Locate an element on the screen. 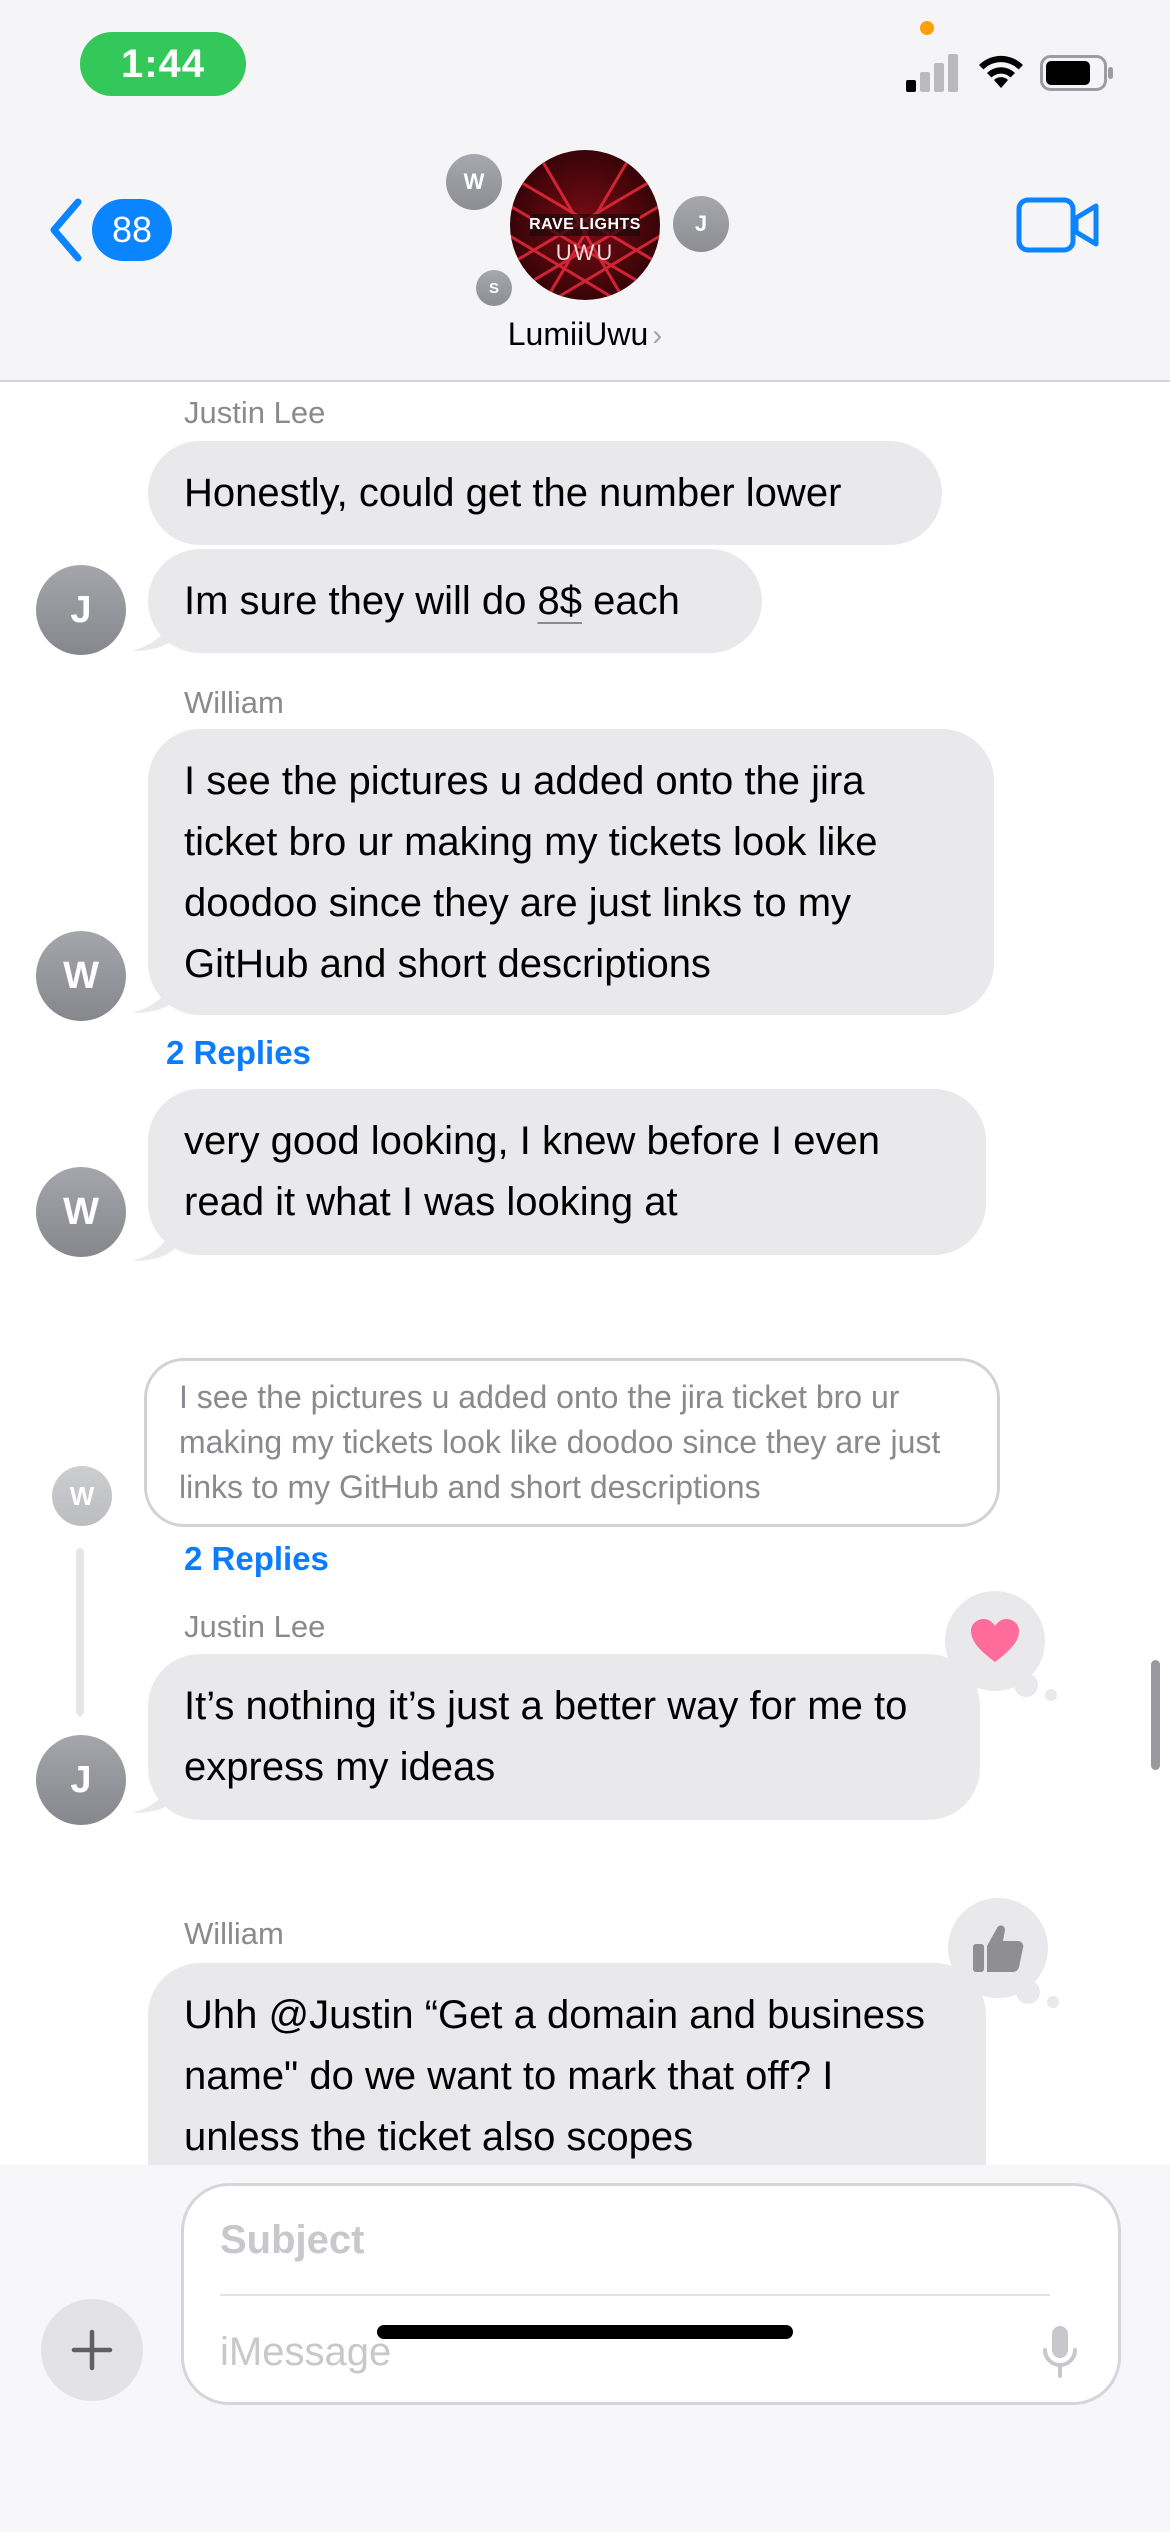 The width and height of the screenshot is (1170, 2532). message-bubble: Im sure they will do 8$ each is located at coordinates (455, 601).